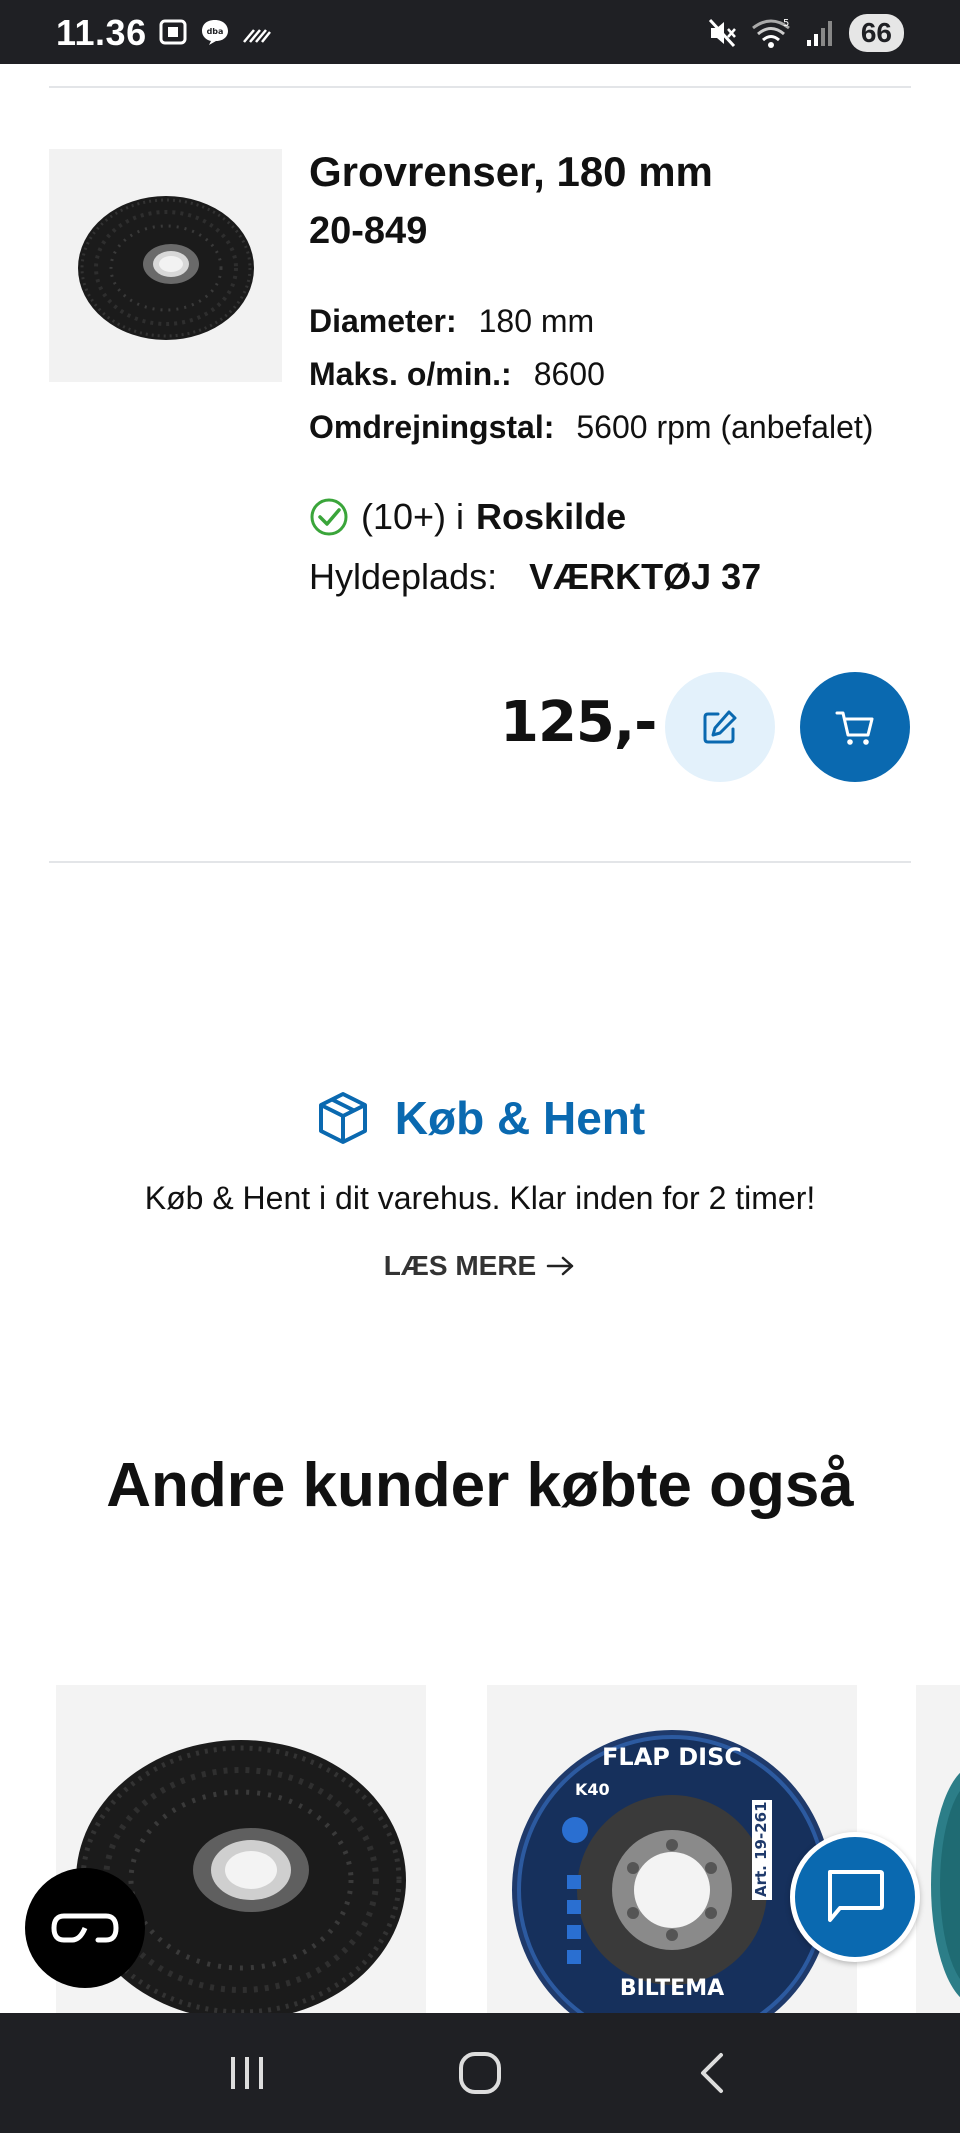 This screenshot has height=2133, width=960. Describe the element at coordinates (329, 517) in the screenshot. I see `check-circle-icon` at that location.